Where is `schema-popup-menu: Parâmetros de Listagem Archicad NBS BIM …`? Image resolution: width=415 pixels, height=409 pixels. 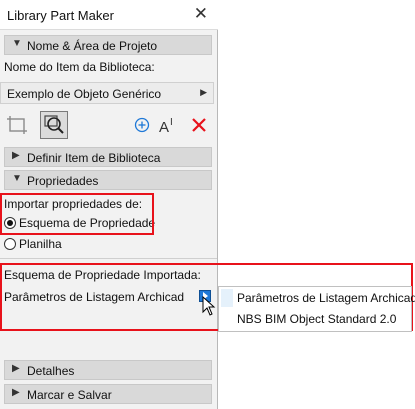 schema-popup-menu: Parâmetros de Listagem Archicad NBS BIM … is located at coordinates (316, 309).